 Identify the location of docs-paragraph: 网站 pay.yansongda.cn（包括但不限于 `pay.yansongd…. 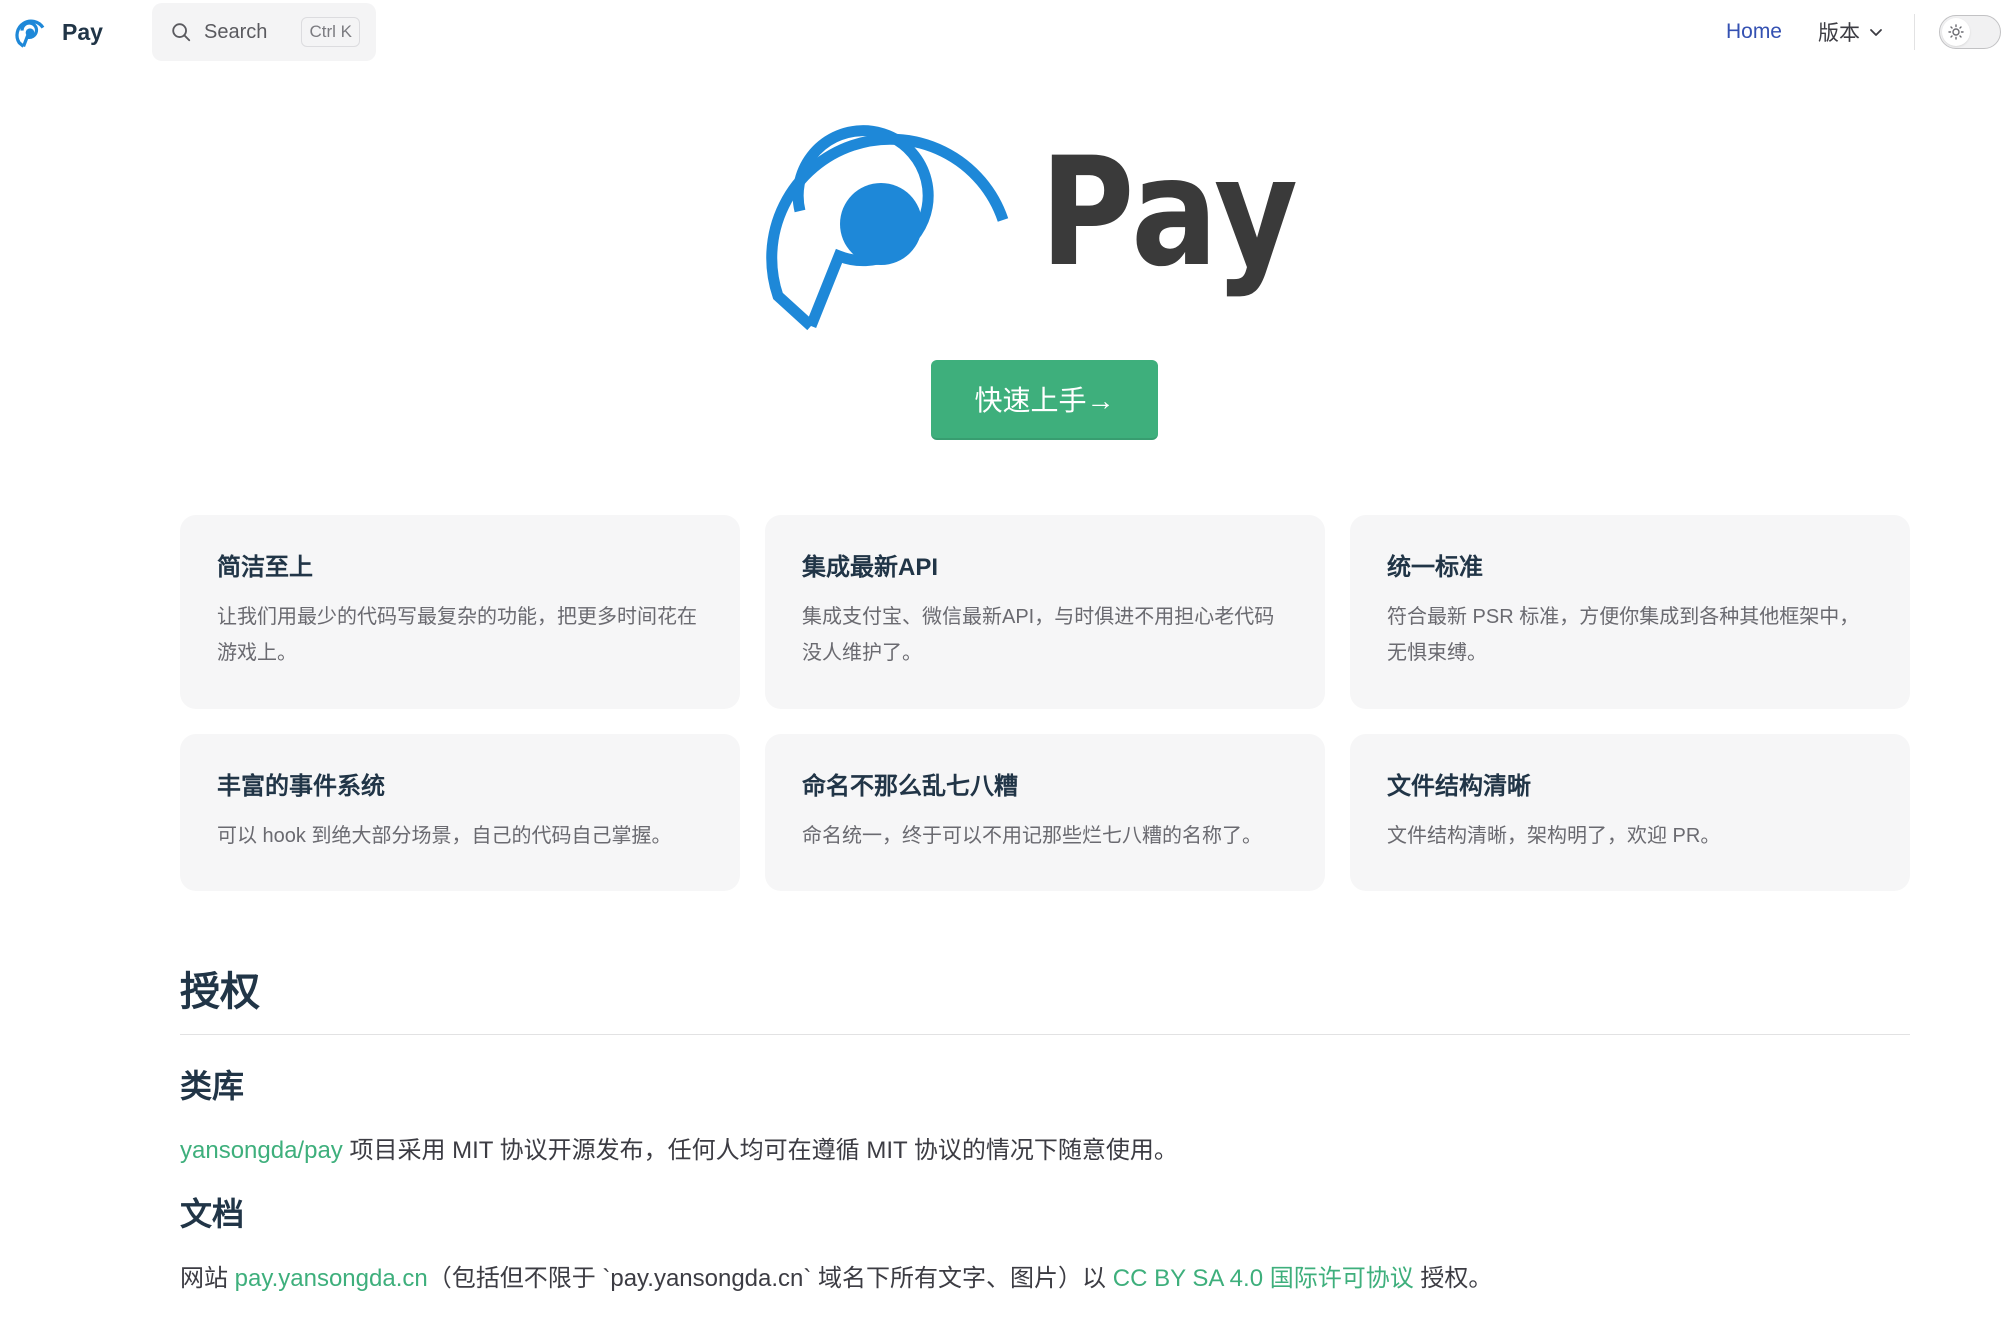
(1045, 1279).